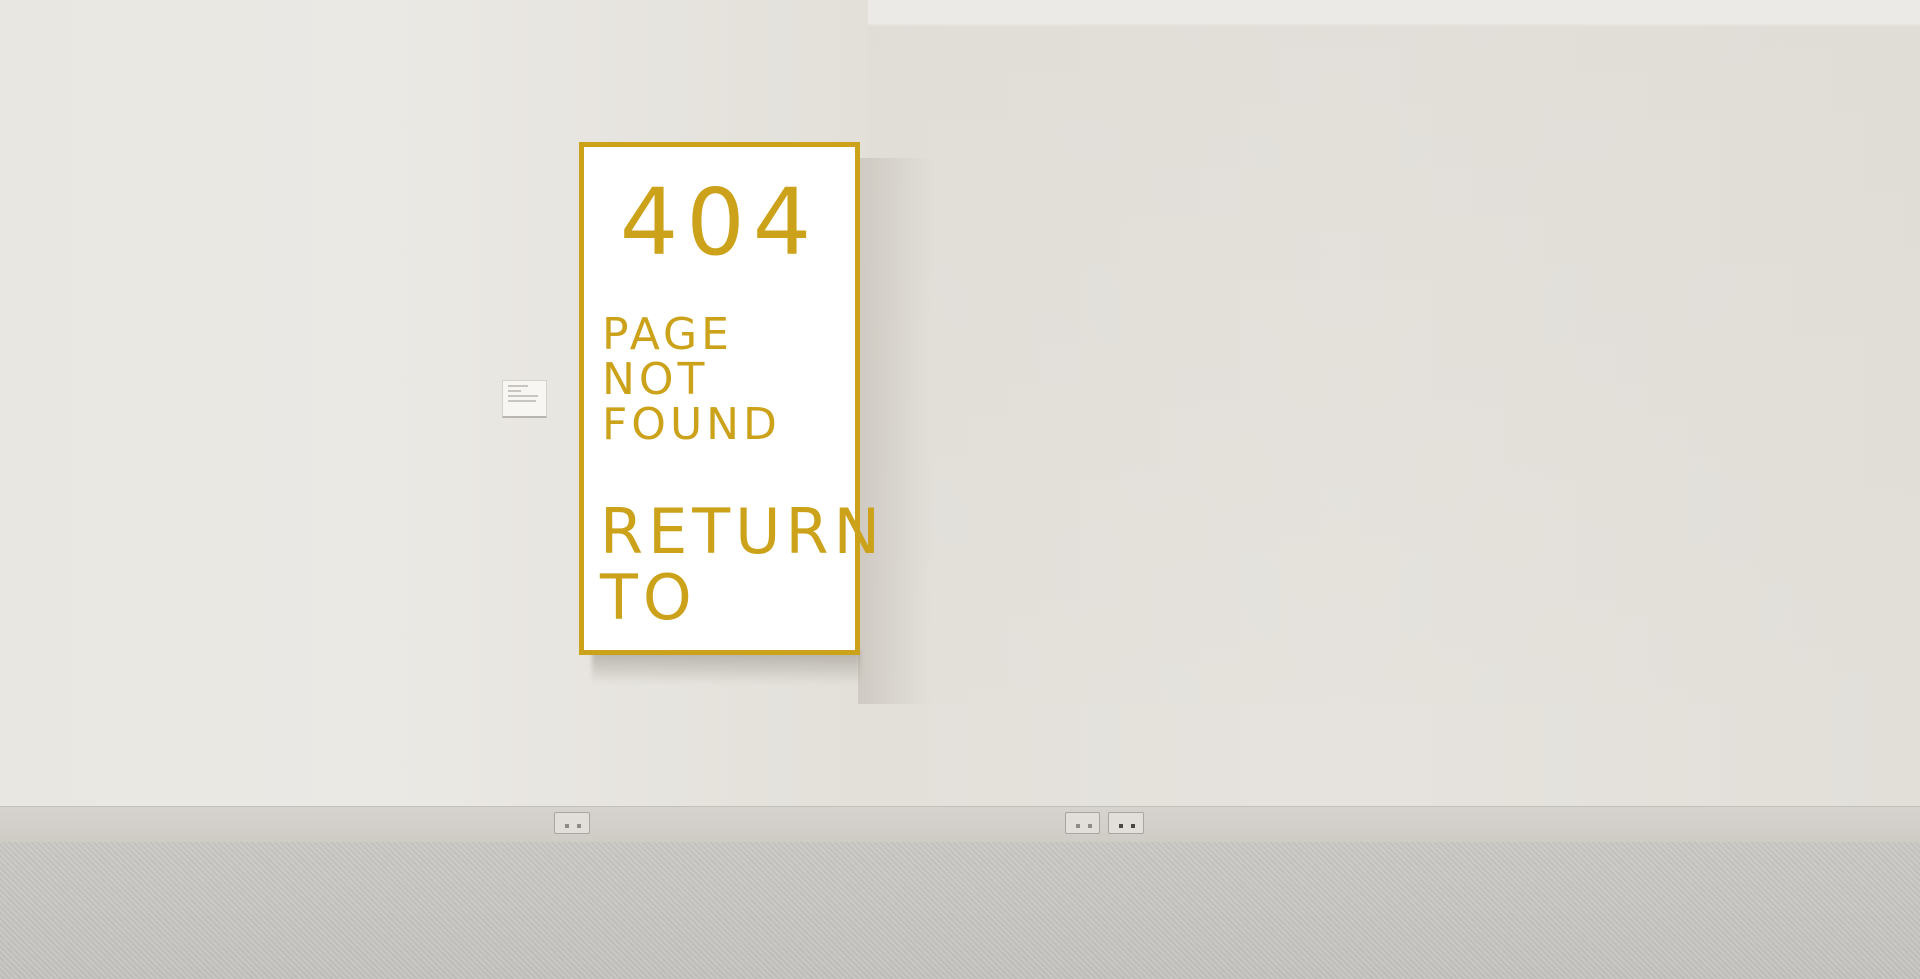 The height and width of the screenshot is (979, 1920). Describe the element at coordinates (655, 379) in the screenshot. I see `error-message-line: NOT` at that location.